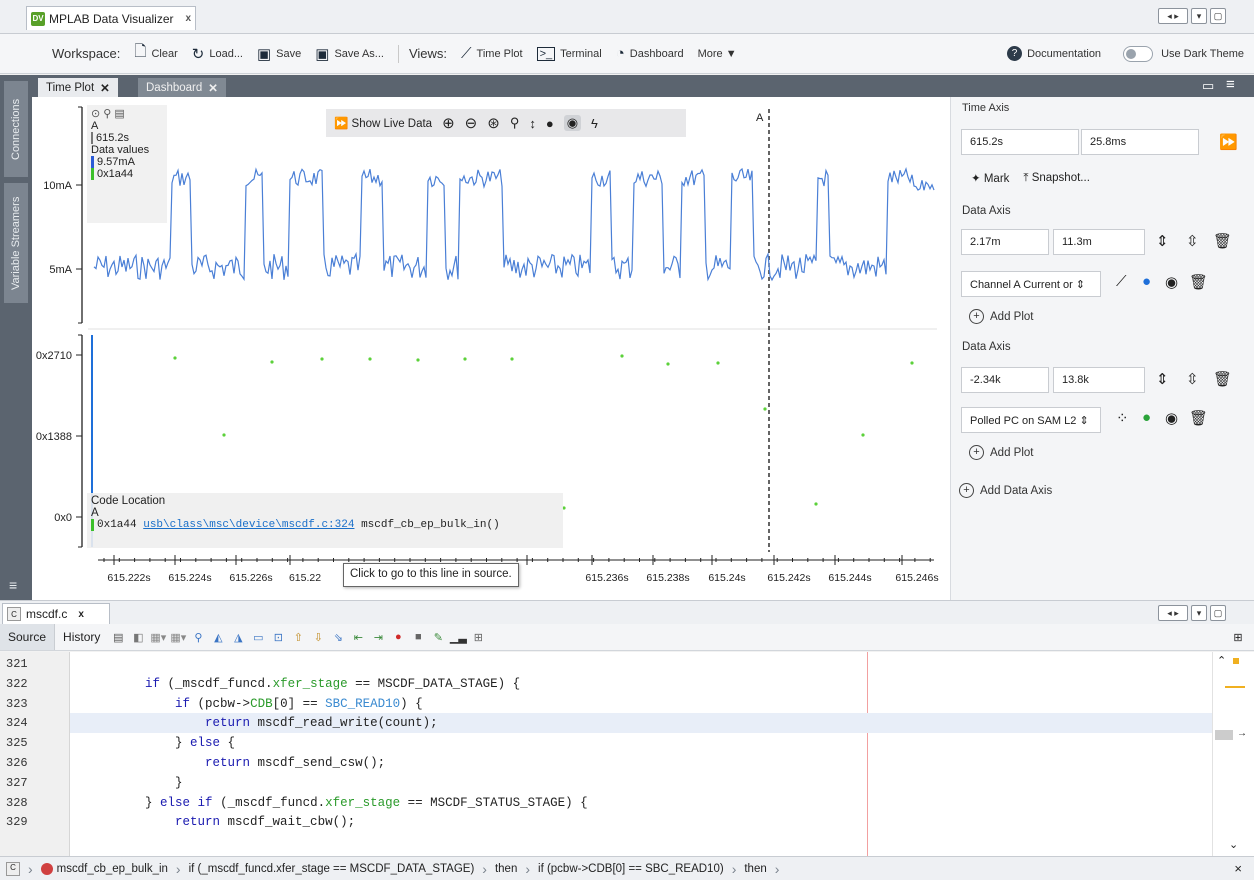 This screenshot has width=1254, height=880. What do you see at coordinates (1005, 242) in the screenshot?
I see `axis1-min-input: 2.17m` at bounding box center [1005, 242].